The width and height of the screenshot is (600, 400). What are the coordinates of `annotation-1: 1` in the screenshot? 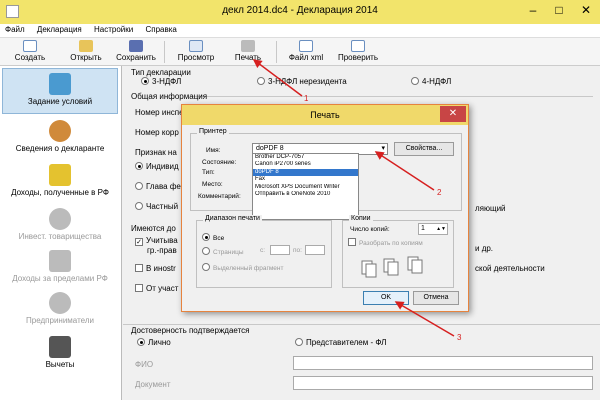 It's located at (306, 98).